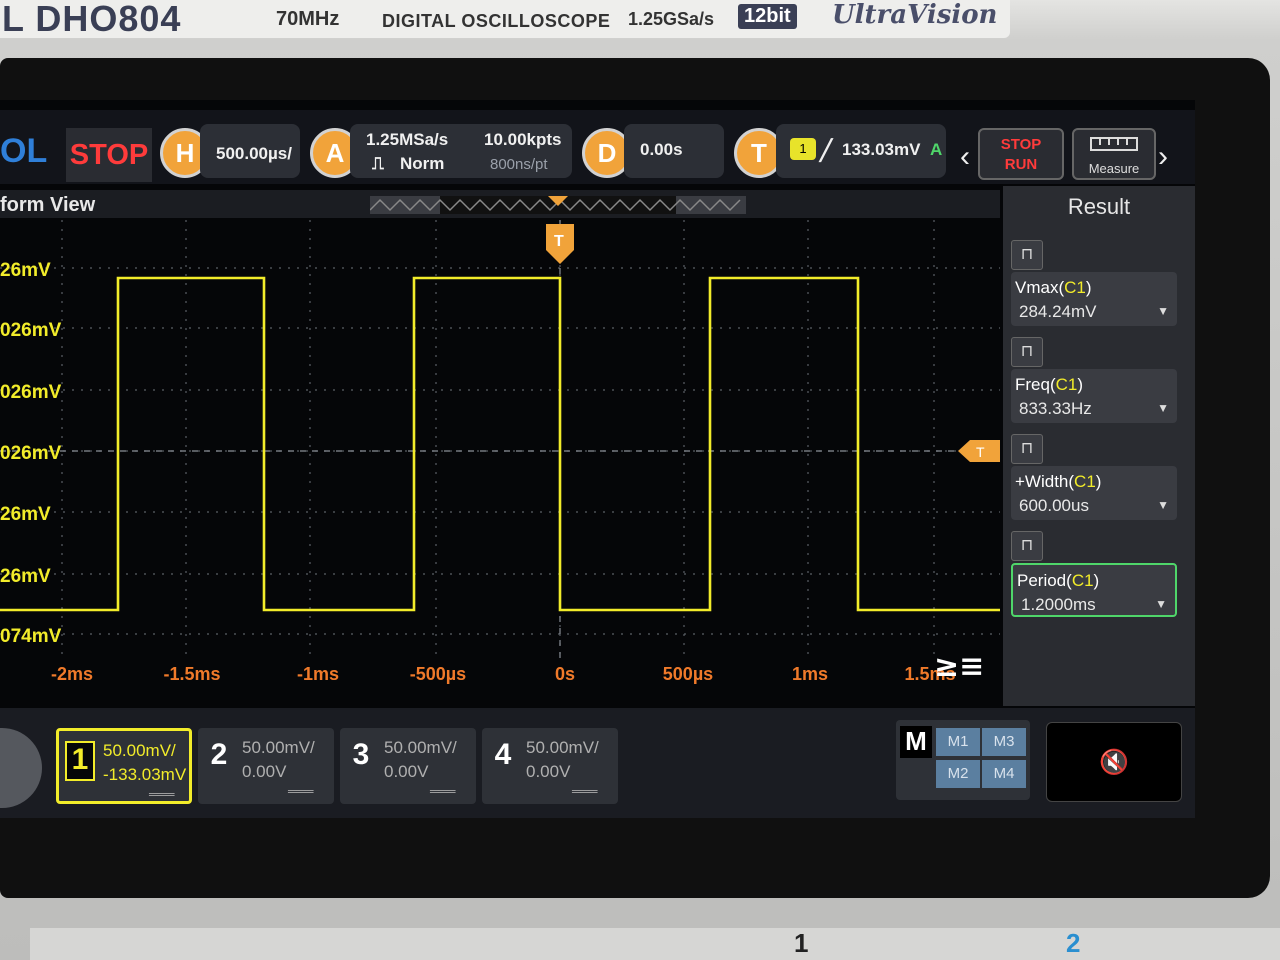  What do you see at coordinates (980, 452) in the screenshot?
I see `trigger-level-label: T` at bounding box center [980, 452].